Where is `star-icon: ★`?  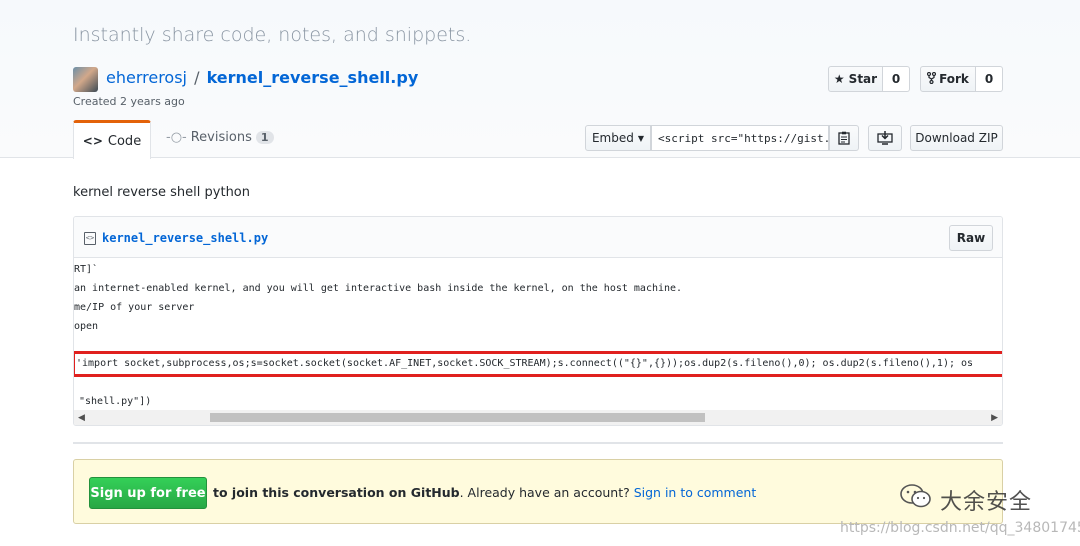
star-icon: ★ is located at coordinates (839, 79).